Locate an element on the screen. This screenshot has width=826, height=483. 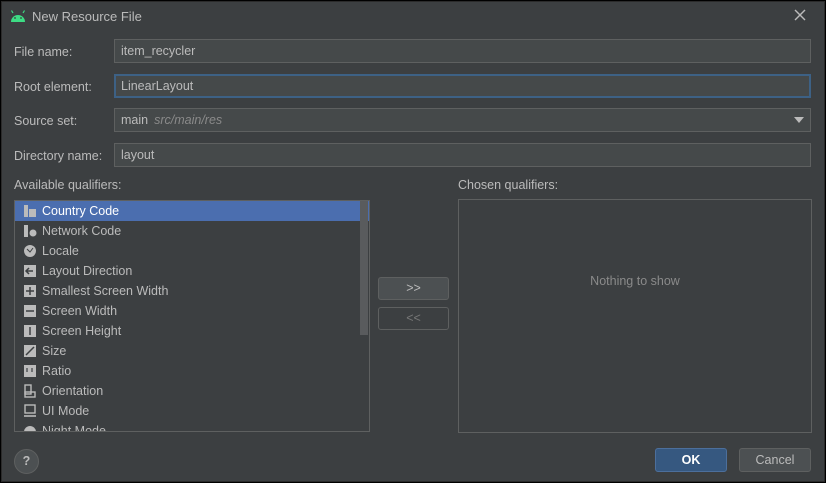
list-item: Network Code is located at coordinates (192, 231).